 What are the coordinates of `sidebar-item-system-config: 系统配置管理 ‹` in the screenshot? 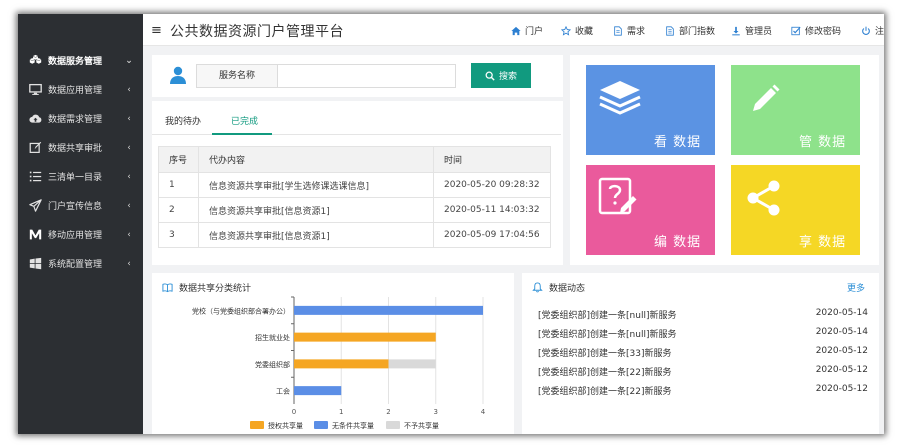 It's located at (80, 263).